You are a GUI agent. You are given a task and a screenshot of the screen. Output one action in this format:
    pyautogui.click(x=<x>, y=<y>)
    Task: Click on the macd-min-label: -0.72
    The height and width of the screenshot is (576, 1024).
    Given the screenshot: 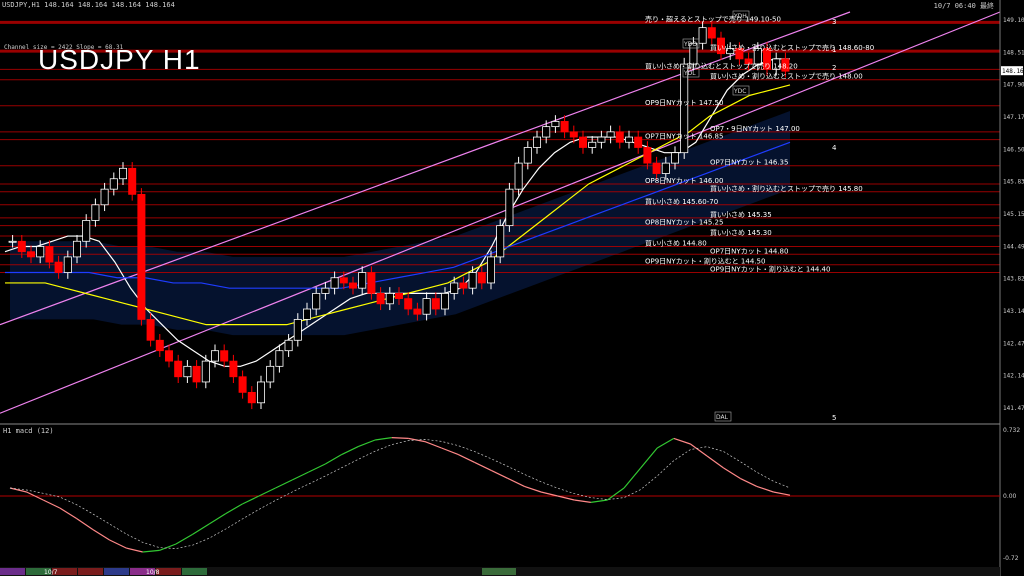 What is the action you would take?
    pyautogui.click(x=1011, y=558)
    